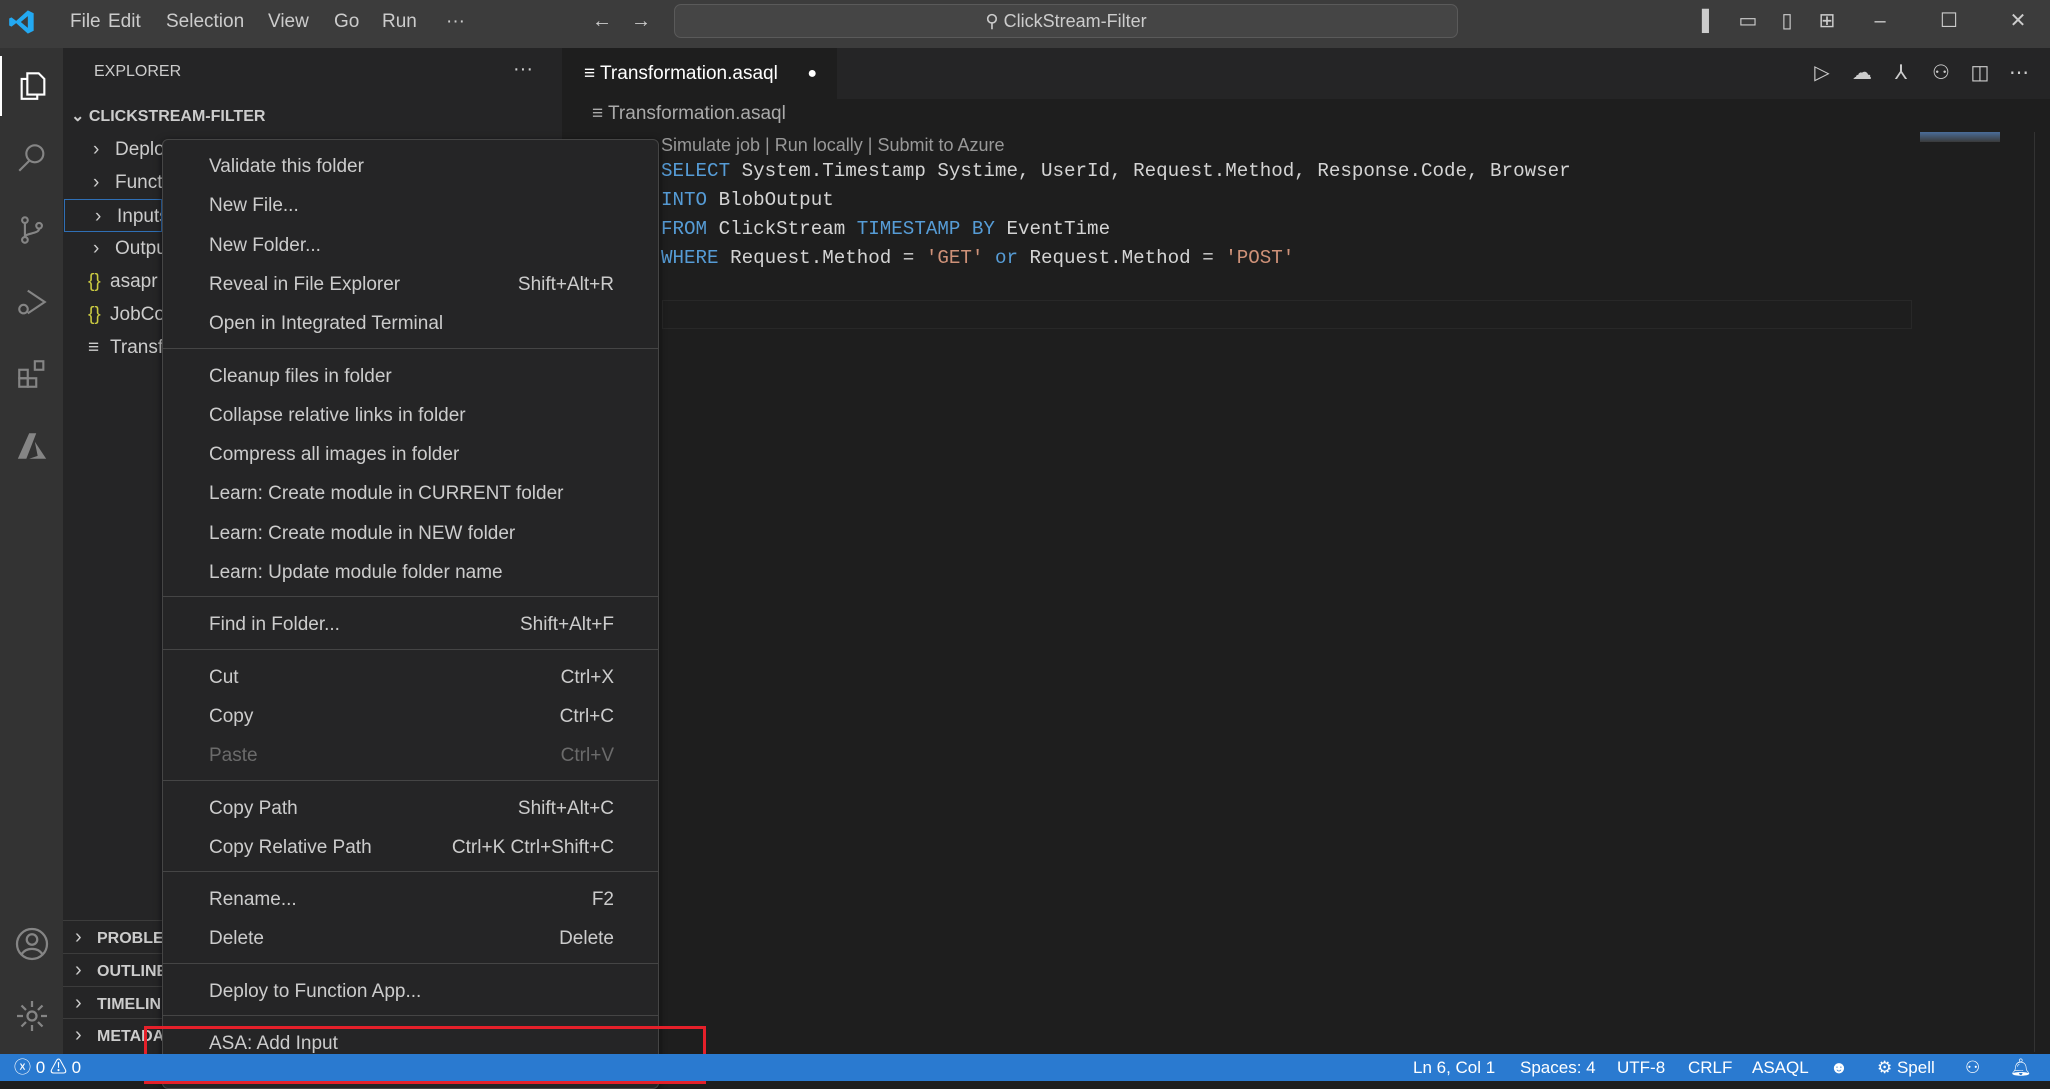  Describe the element at coordinates (1880, 21) in the screenshot. I see `minimize-icon: –` at that location.